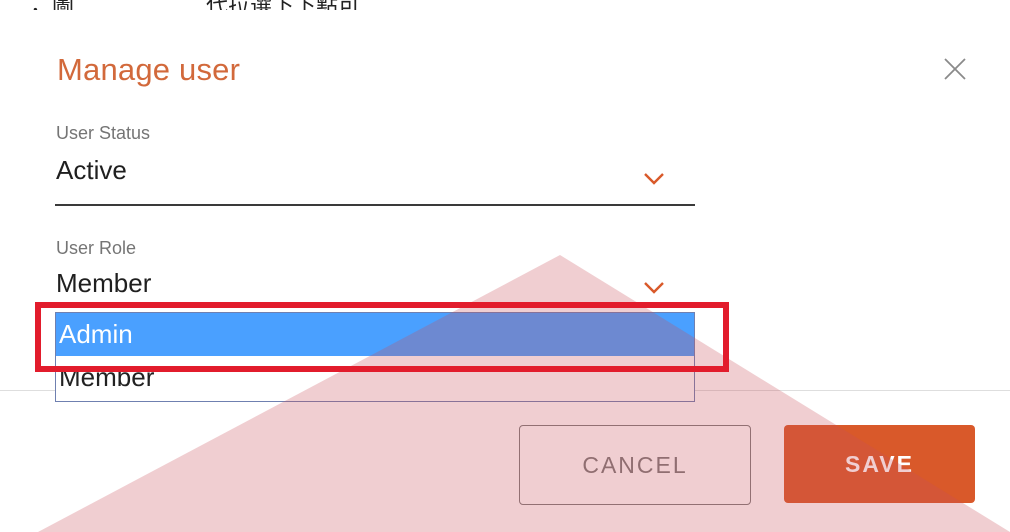  Describe the element at coordinates (195, 5) in the screenshot. I see `top-text-fragment-label: ，圖 代拉選下下點可` at that location.